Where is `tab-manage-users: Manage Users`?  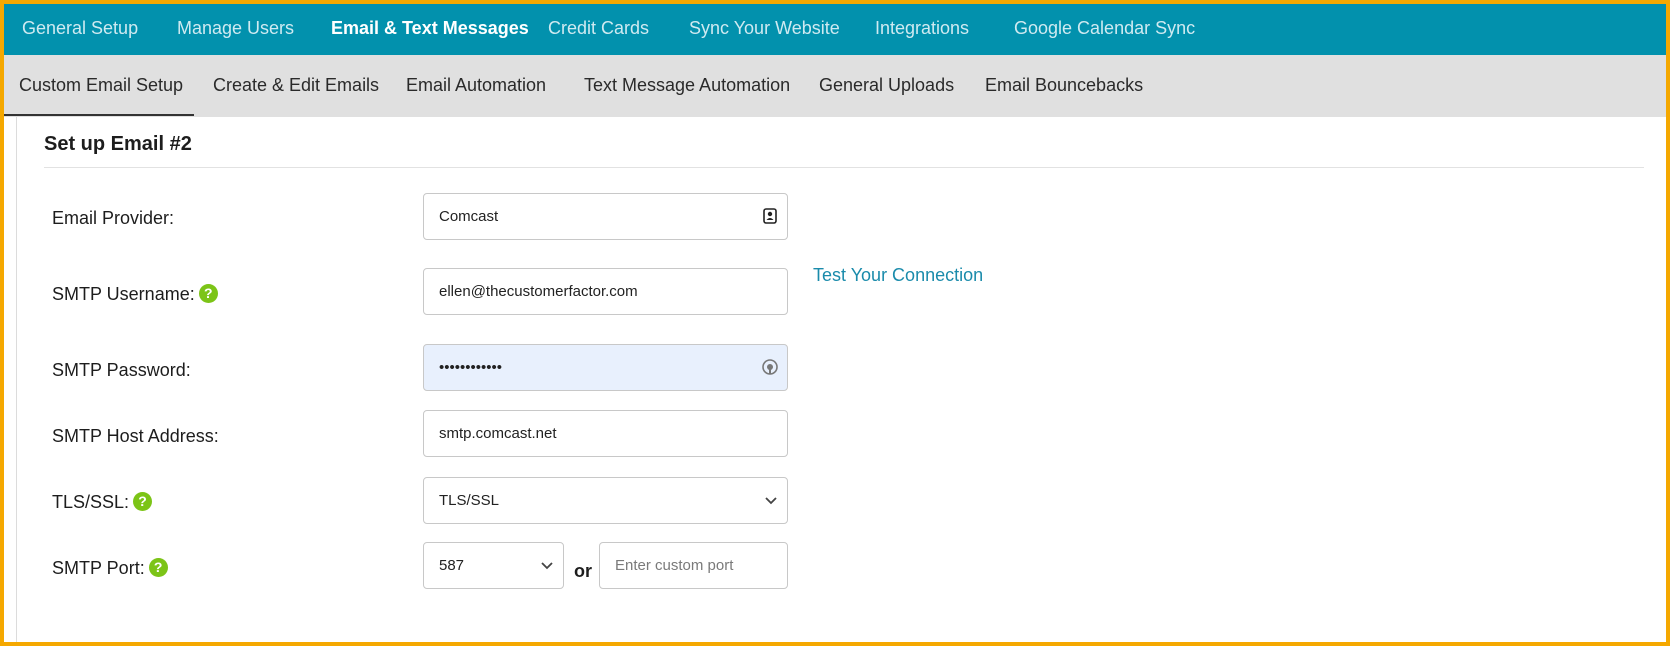 tab-manage-users: Manage Users is located at coordinates (235, 29).